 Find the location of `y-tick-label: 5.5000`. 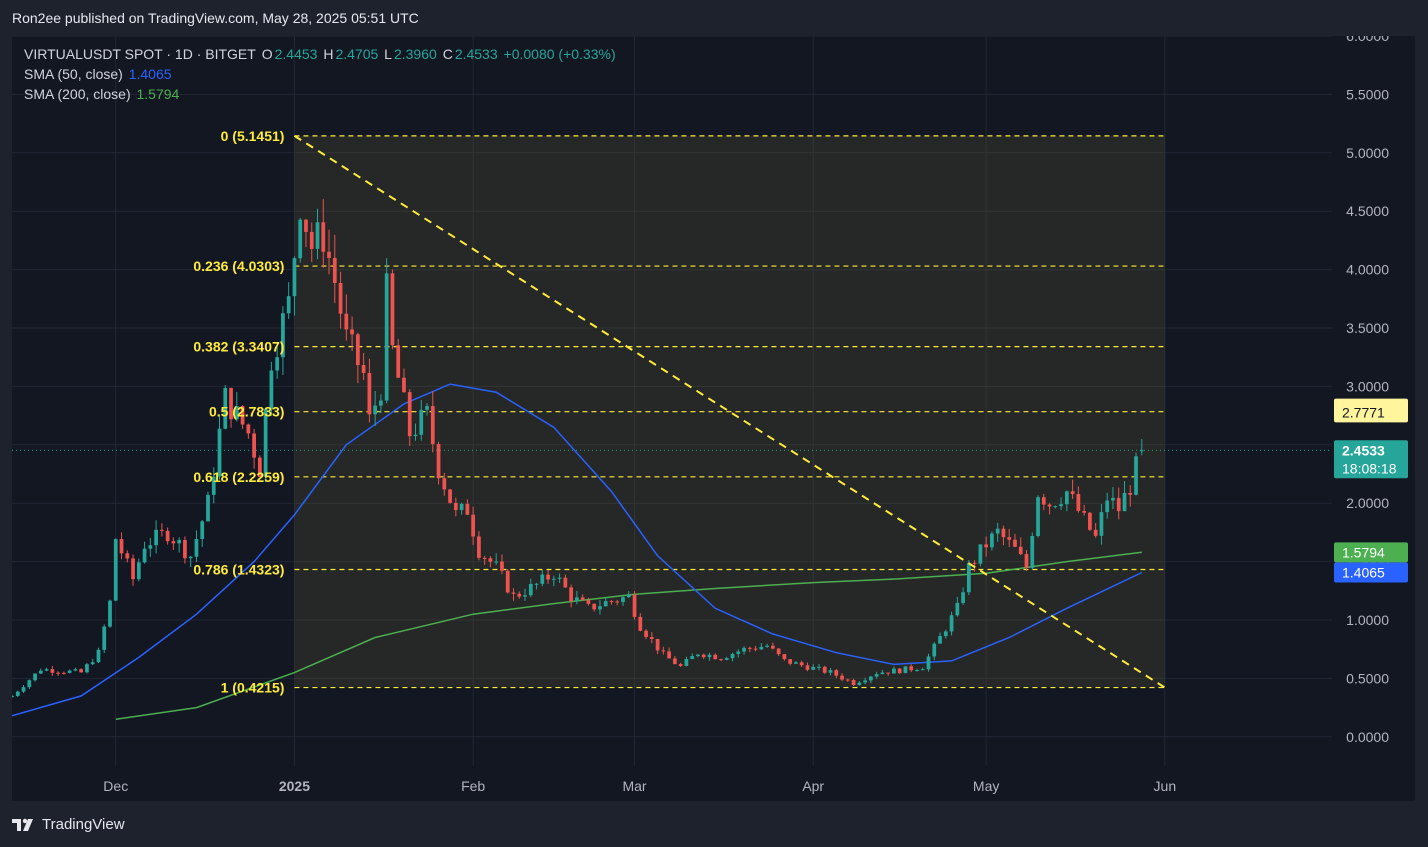

y-tick-label: 5.5000 is located at coordinates (1367, 94).